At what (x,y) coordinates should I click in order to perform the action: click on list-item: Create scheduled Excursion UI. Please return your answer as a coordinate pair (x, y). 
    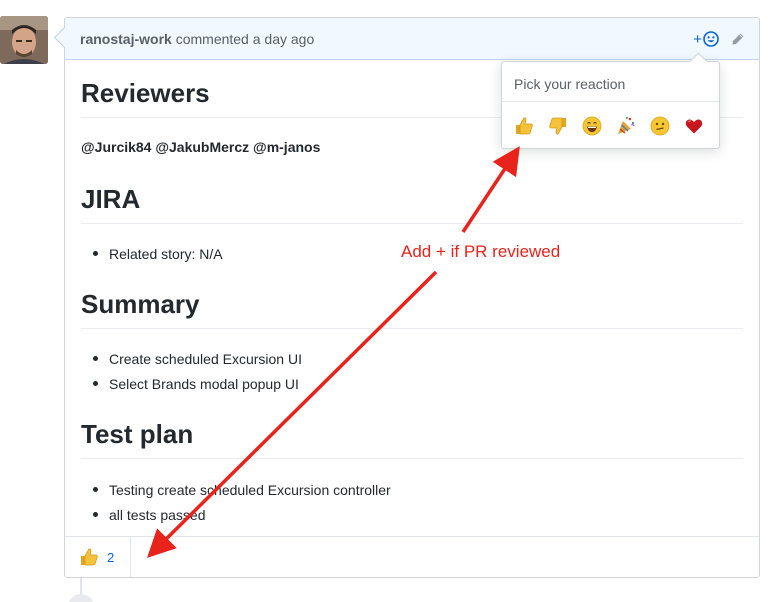
    Looking at the image, I should click on (191, 361).